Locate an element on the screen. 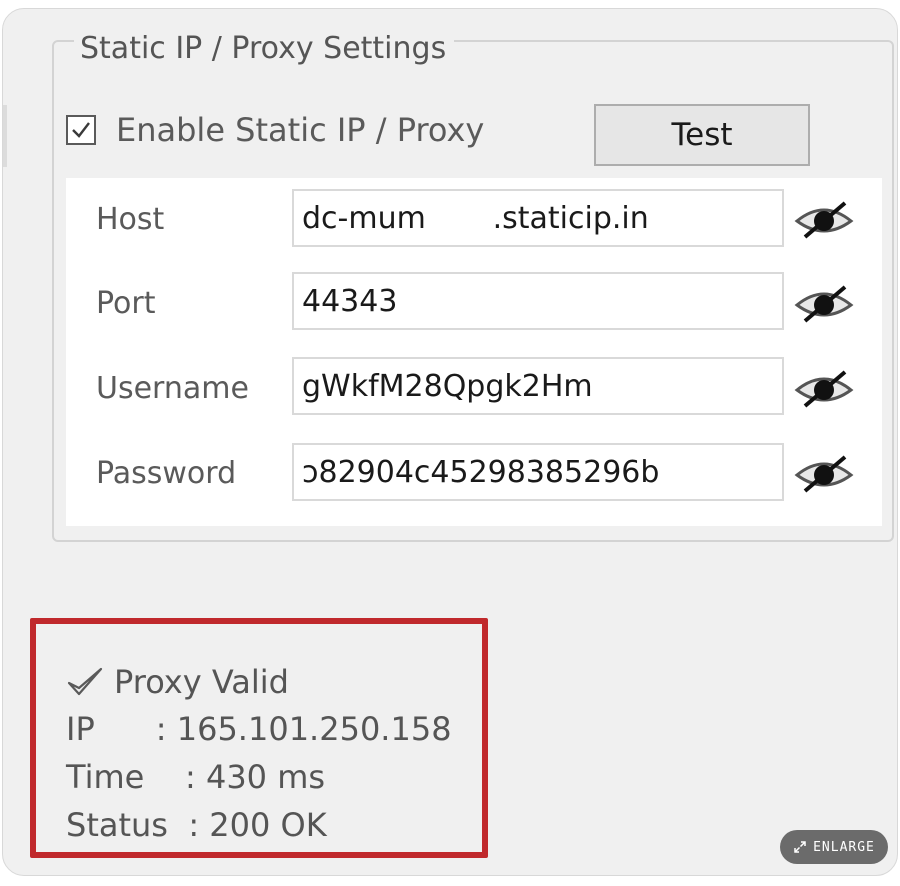 This screenshot has width=900, height=886. expand-arrows-icon is located at coordinates (800, 847).